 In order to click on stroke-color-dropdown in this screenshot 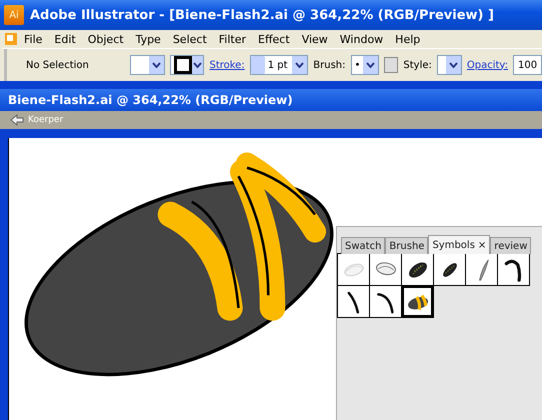, I will do `click(187, 65)`.